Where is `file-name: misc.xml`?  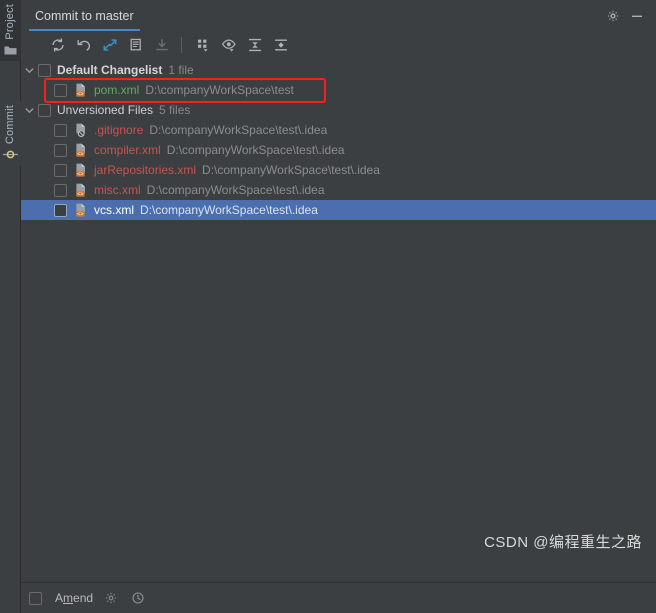
file-name: misc.xml is located at coordinates (117, 190).